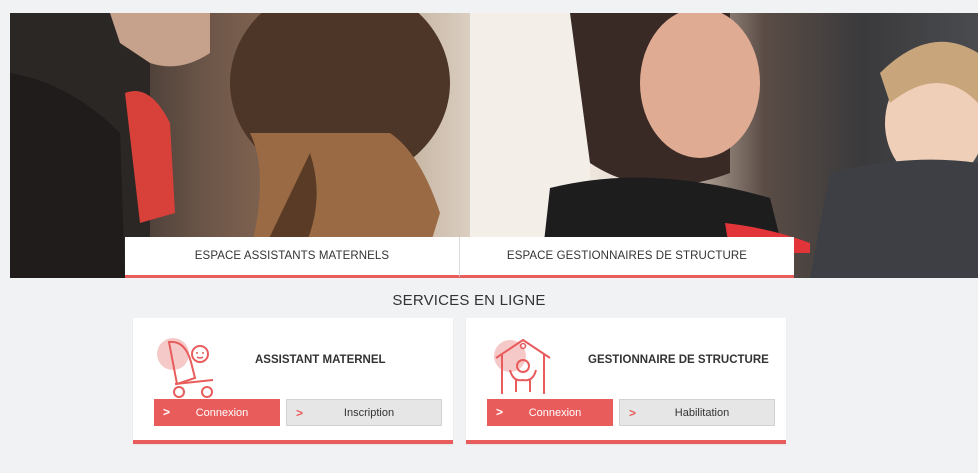 This screenshot has width=978, height=473. Describe the element at coordinates (292, 257) in the screenshot. I see `tab-assistants-maternels: ESPACE ASSISTANTS MATERNELS` at that location.